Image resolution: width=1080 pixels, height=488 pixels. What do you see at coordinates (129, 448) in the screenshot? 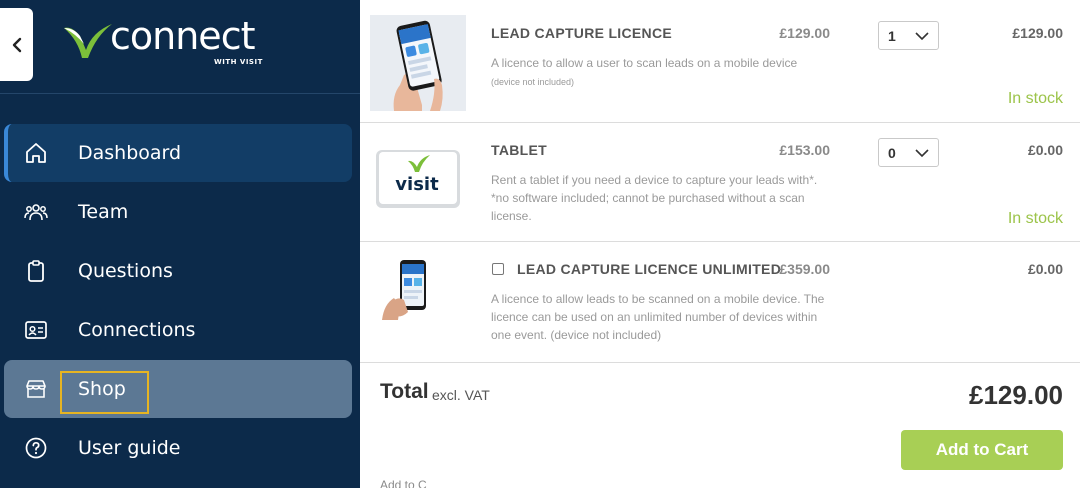
I see `sidebar-item-label: User guide` at bounding box center [129, 448].